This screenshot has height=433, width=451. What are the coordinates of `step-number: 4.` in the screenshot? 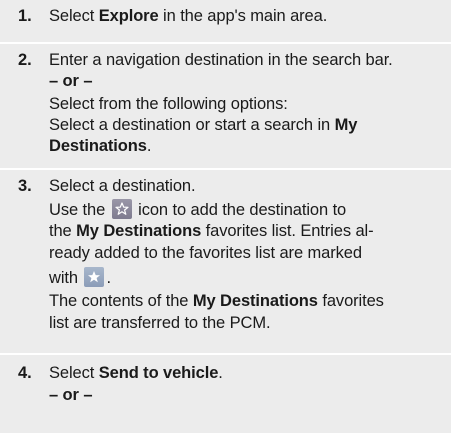 It's located at (25, 373).